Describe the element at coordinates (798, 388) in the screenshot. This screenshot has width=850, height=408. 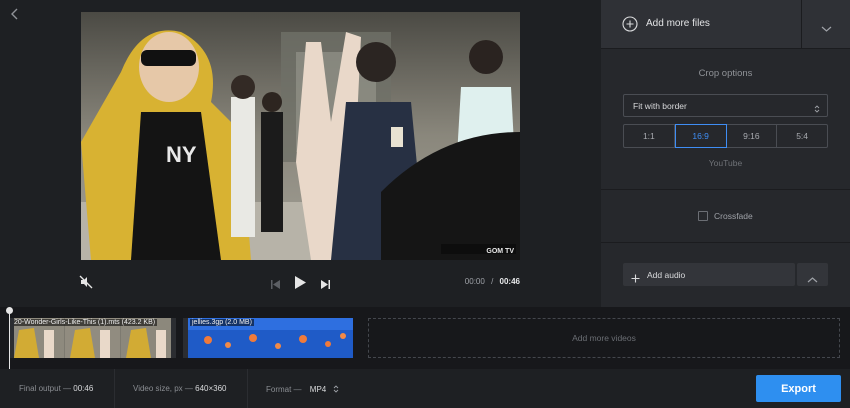
I see `export-button: Export` at that location.